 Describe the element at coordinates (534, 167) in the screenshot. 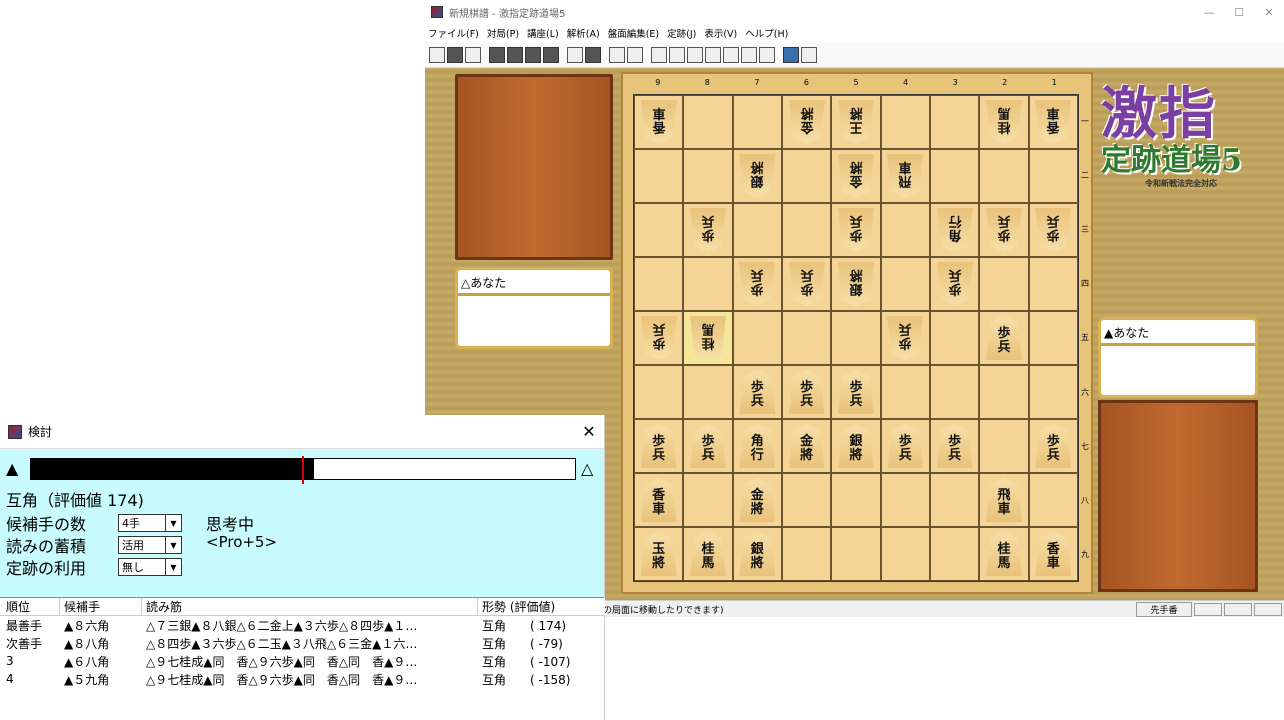

I see `gote-piece-stand` at that location.